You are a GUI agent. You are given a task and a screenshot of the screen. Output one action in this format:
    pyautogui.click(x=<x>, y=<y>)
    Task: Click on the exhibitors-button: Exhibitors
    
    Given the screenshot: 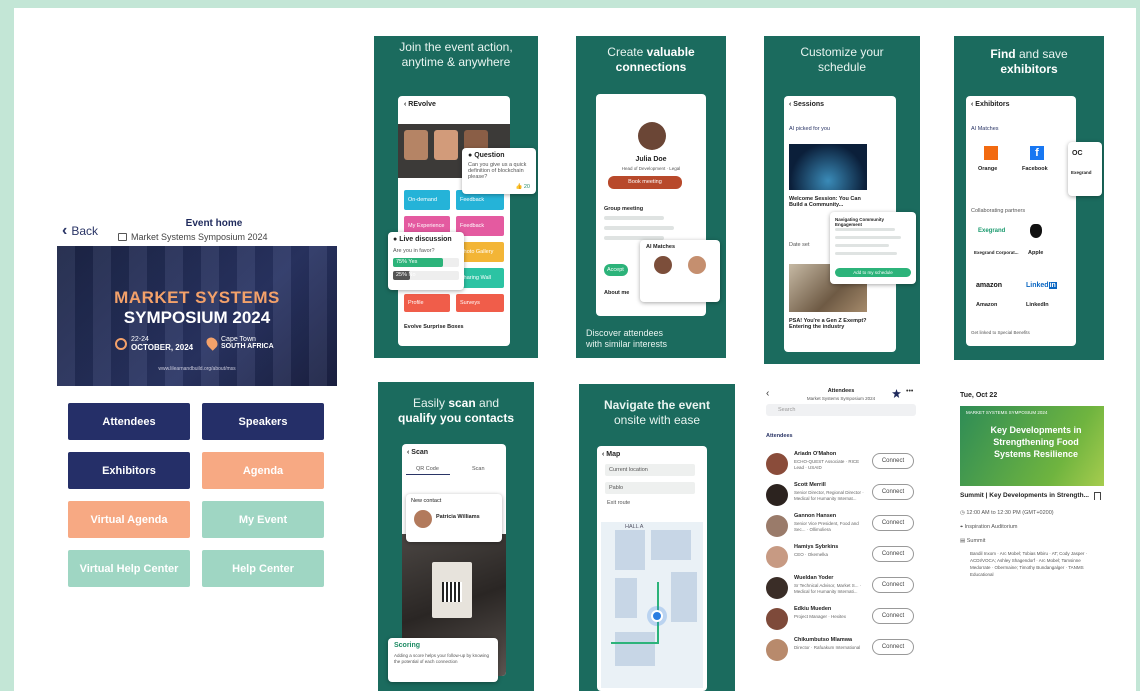 What is the action you would take?
    pyautogui.click(x=129, y=470)
    